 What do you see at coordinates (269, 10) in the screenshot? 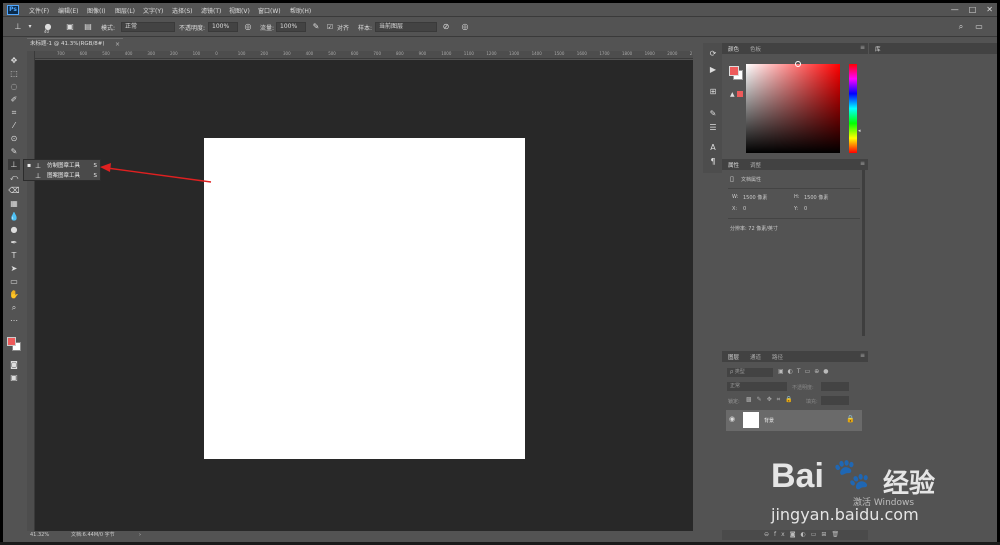
I see `menu-window: 窗口(W)` at bounding box center [269, 10].